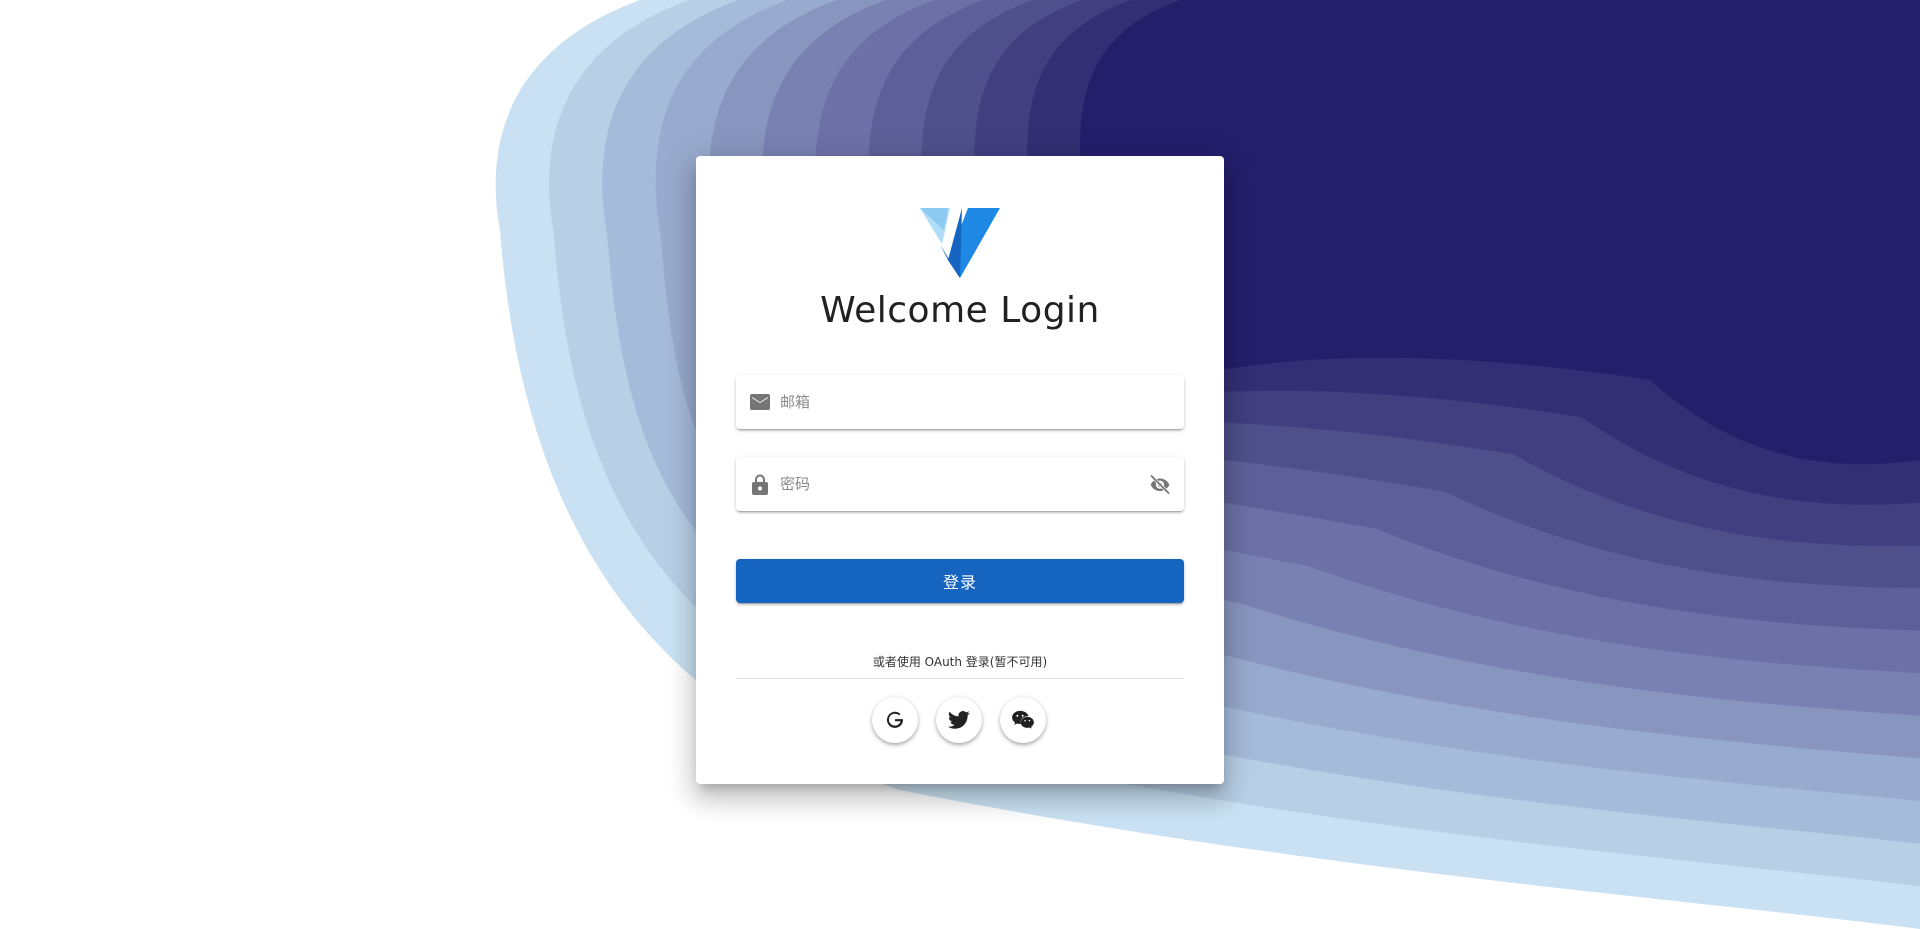 The height and width of the screenshot is (929, 1920). What do you see at coordinates (1160, 484) in the screenshot?
I see `eye-off-icon` at bounding box center [1160, 484].